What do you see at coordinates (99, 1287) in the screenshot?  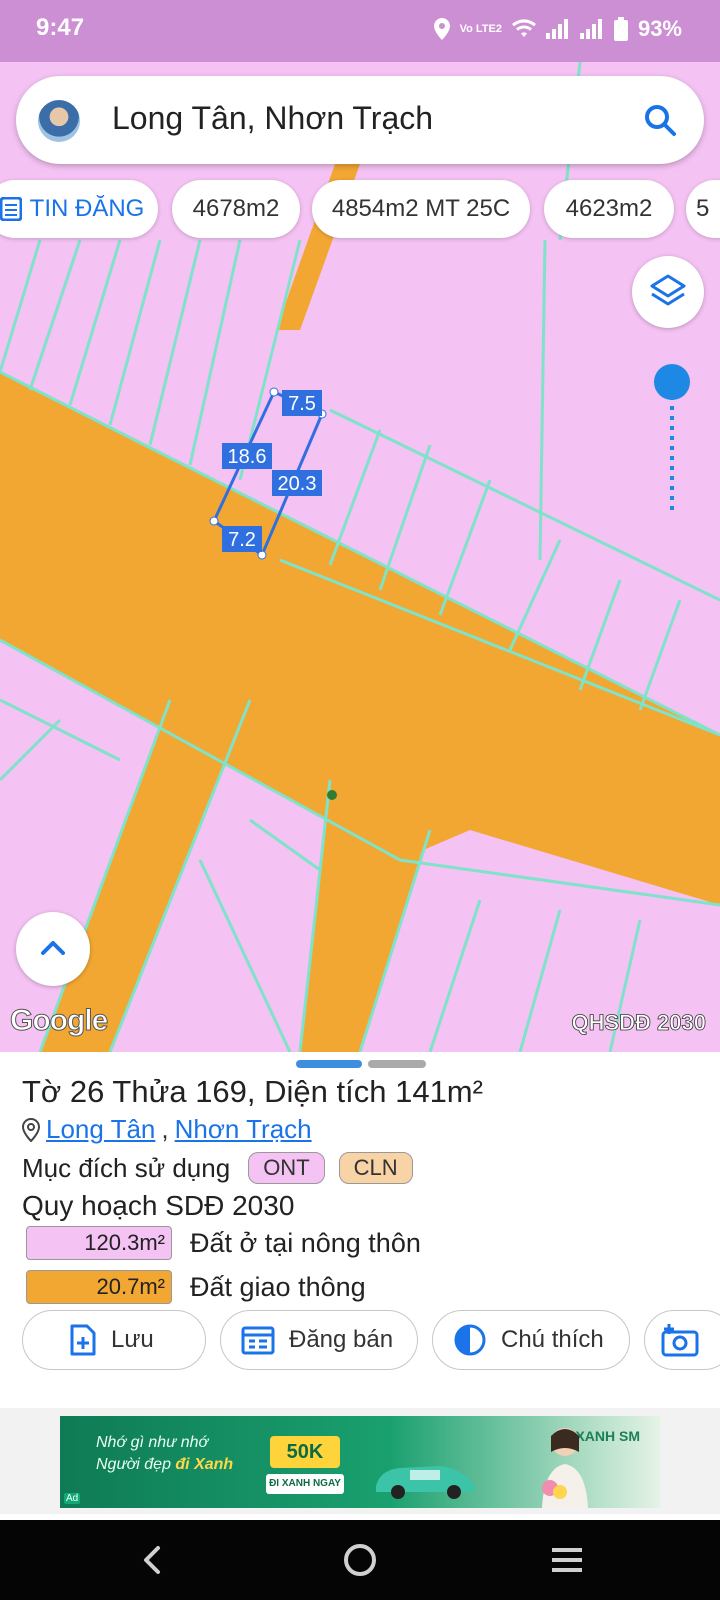 I see `legend-area-transport: 20.7m²` at bounding box center [99, 1287].